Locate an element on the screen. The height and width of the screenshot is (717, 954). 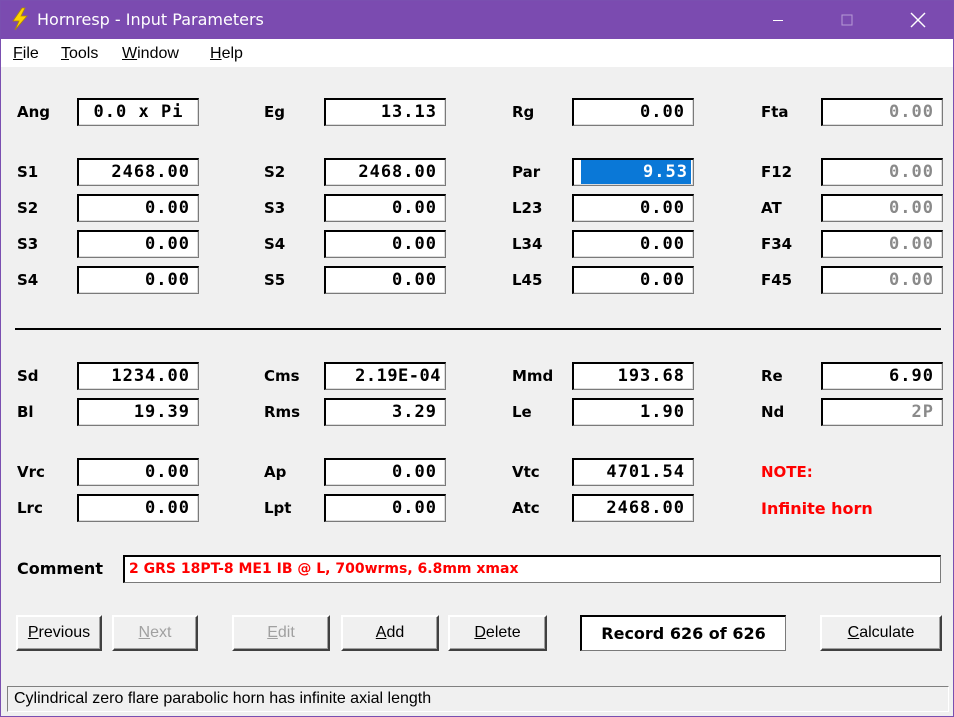
minimize-button is located at coordinates (778, 20).